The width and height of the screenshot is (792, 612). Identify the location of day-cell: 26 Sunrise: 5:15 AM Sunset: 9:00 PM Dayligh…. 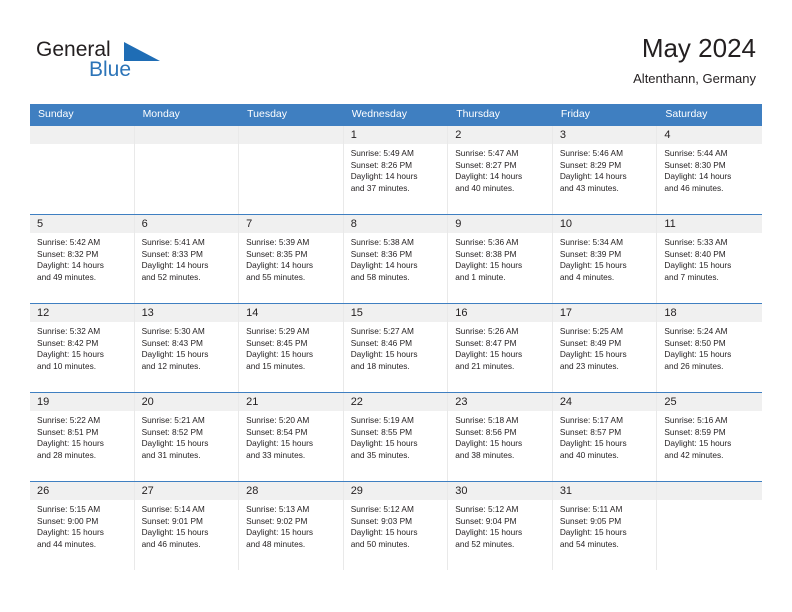
(82, 526).